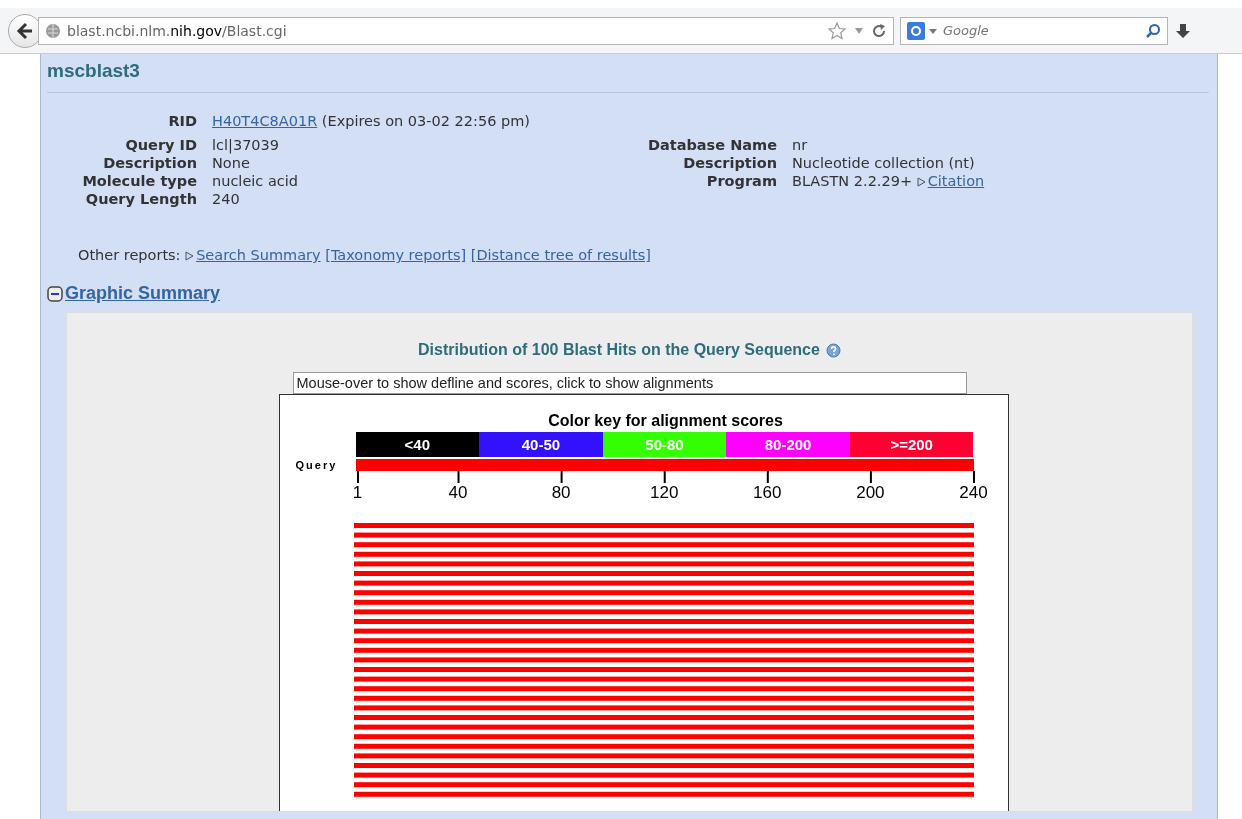  What do you see at coordinates (1034, 30) in the screenshot?
I see `search-bar: Google` at bounding box center [1034, 30].